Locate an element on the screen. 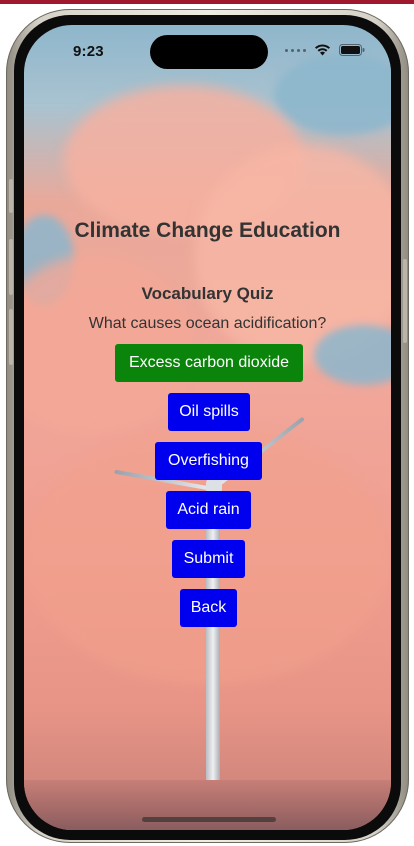 The height and width of the screenshot is (846, 414). cellular-dots-icon is located at coordinates (295, 50).